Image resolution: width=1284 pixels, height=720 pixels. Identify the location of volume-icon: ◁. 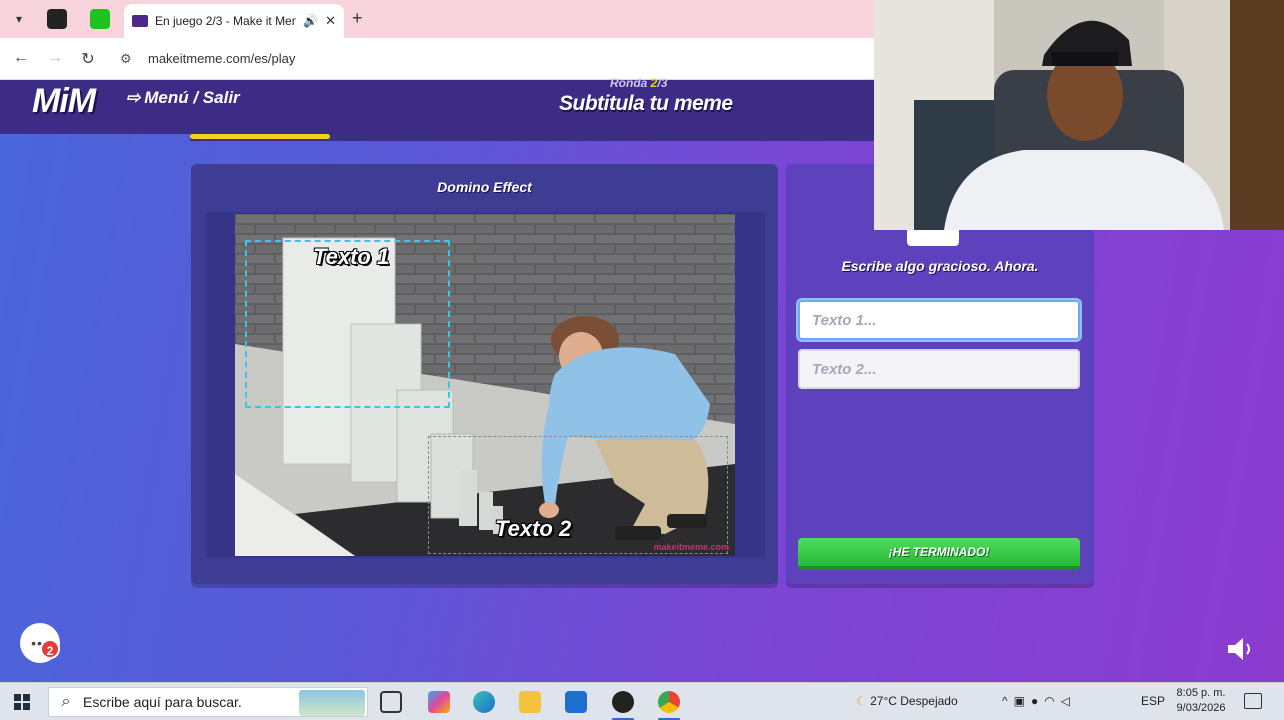
(1068, 701).